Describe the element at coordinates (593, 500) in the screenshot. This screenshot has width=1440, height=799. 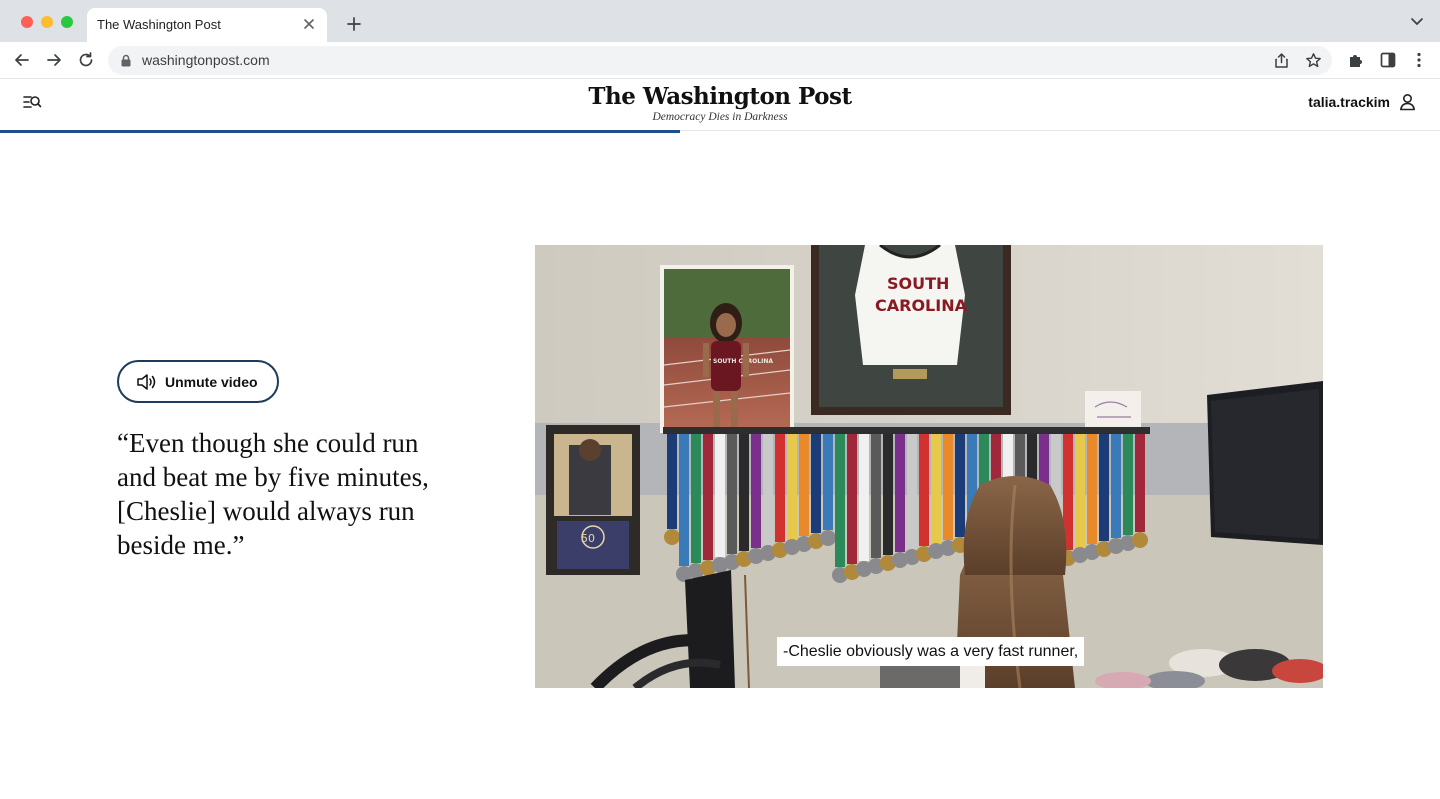
I see `framed-photo-left: 50` at that location.